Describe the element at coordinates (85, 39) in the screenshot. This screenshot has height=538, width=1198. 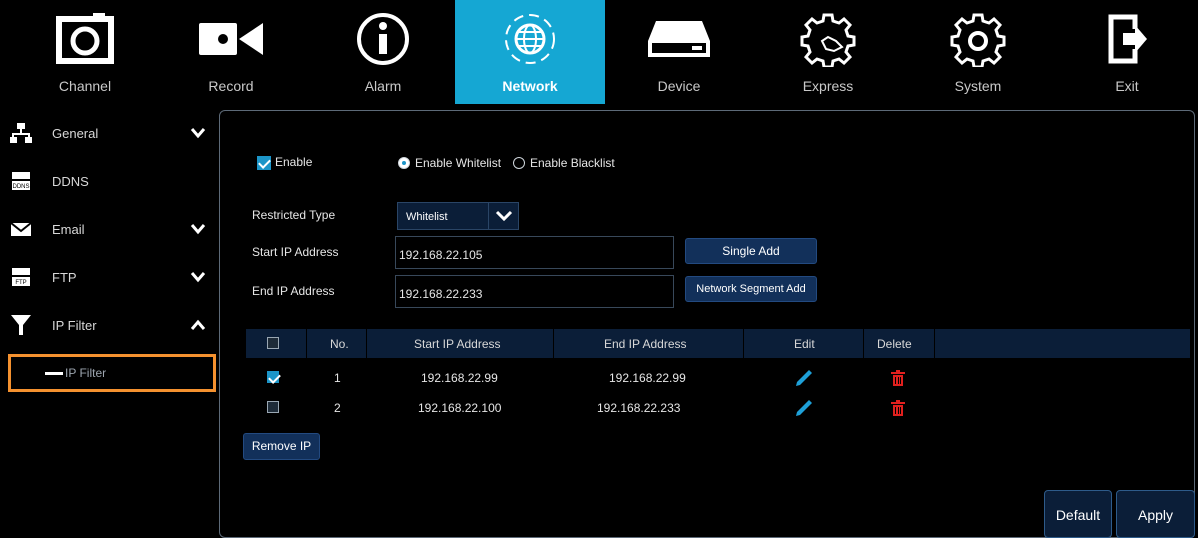
I see `camera-icon` at that location.